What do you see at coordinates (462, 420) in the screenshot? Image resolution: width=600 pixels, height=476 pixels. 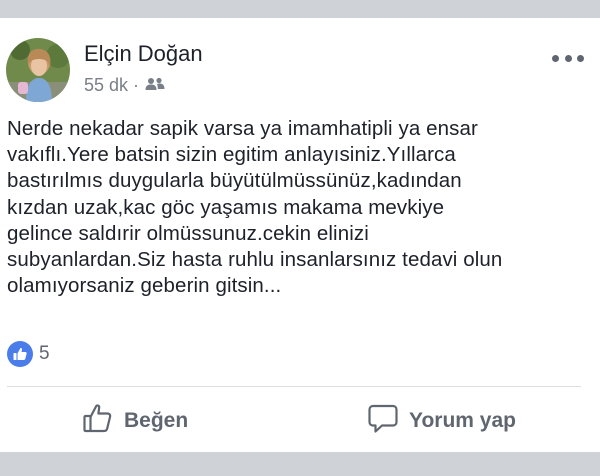 I see `comment-button-label: Yorum yap` at bounding box center [462, 420].